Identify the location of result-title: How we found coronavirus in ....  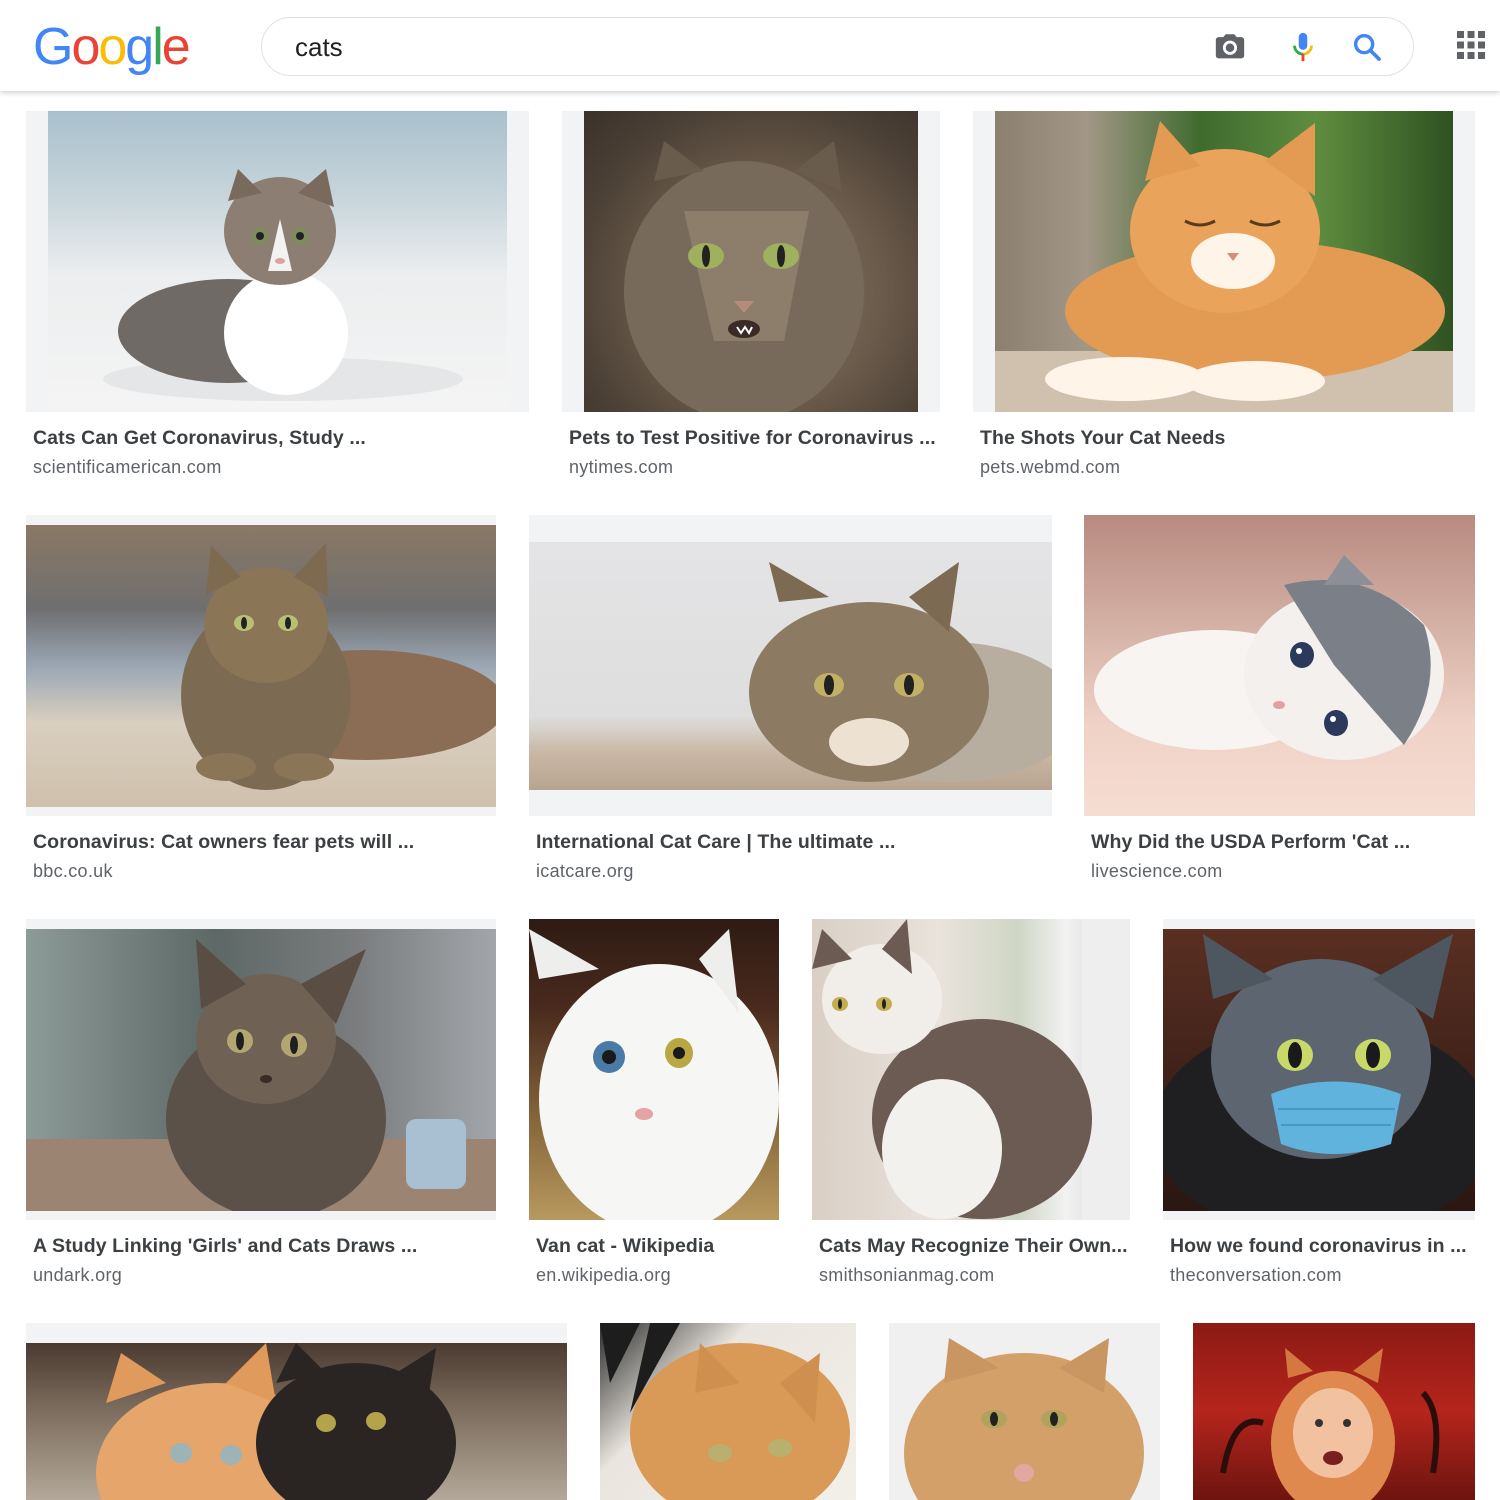
(1322, 1246).